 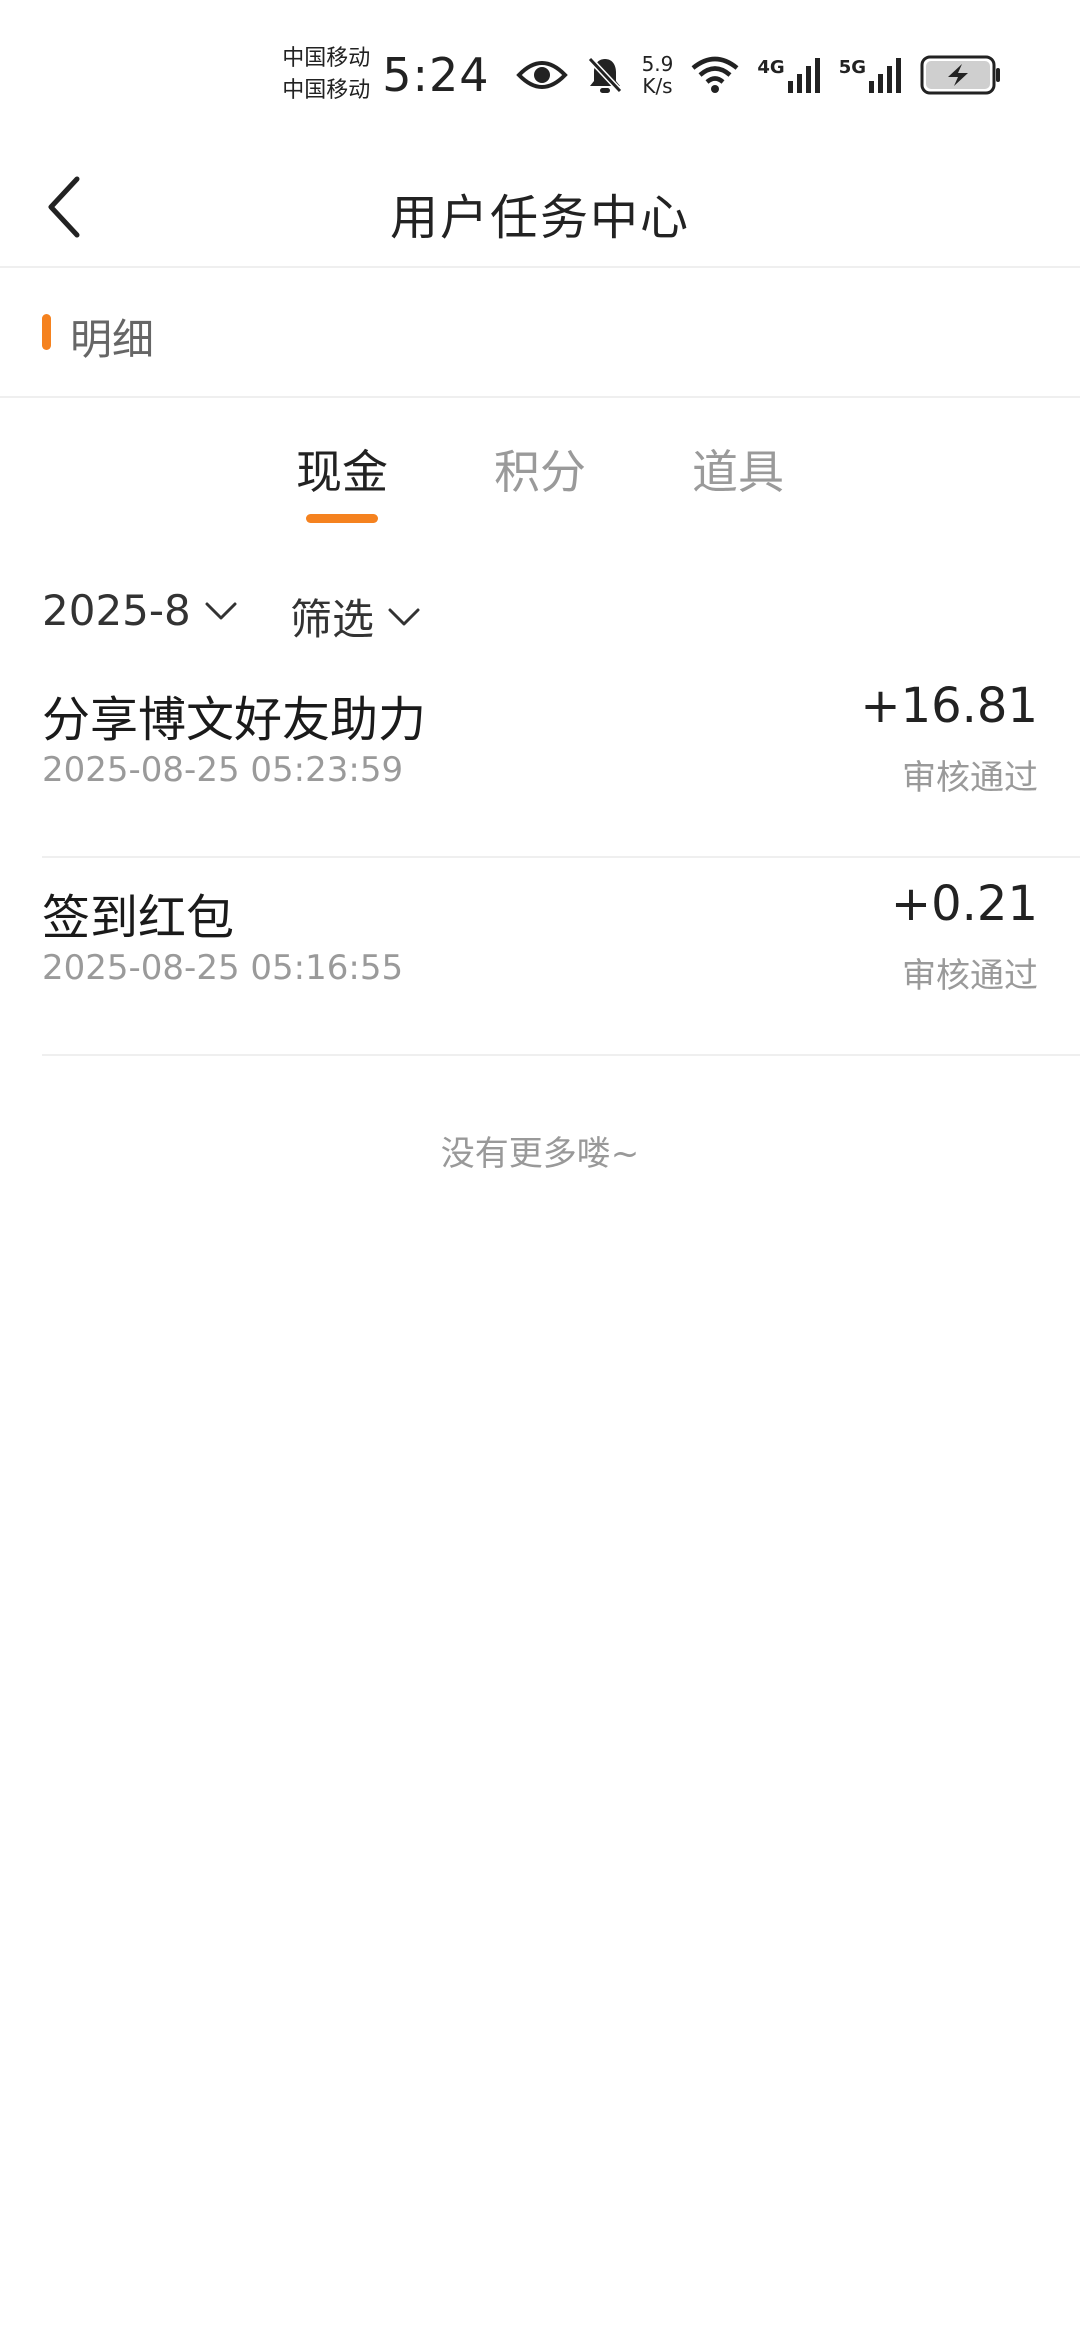 I want to click on section-title: 明细, so click(x=112, y=339).